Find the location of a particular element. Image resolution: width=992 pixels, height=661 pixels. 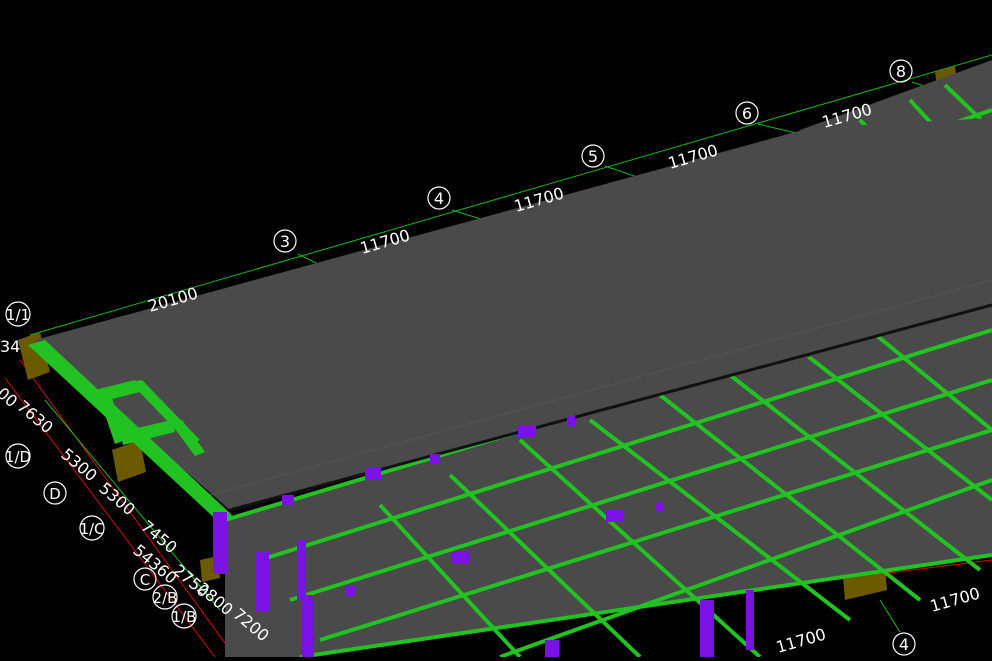

axis-bubble-1-1: 1/1 is located at coordinates (18, 314).